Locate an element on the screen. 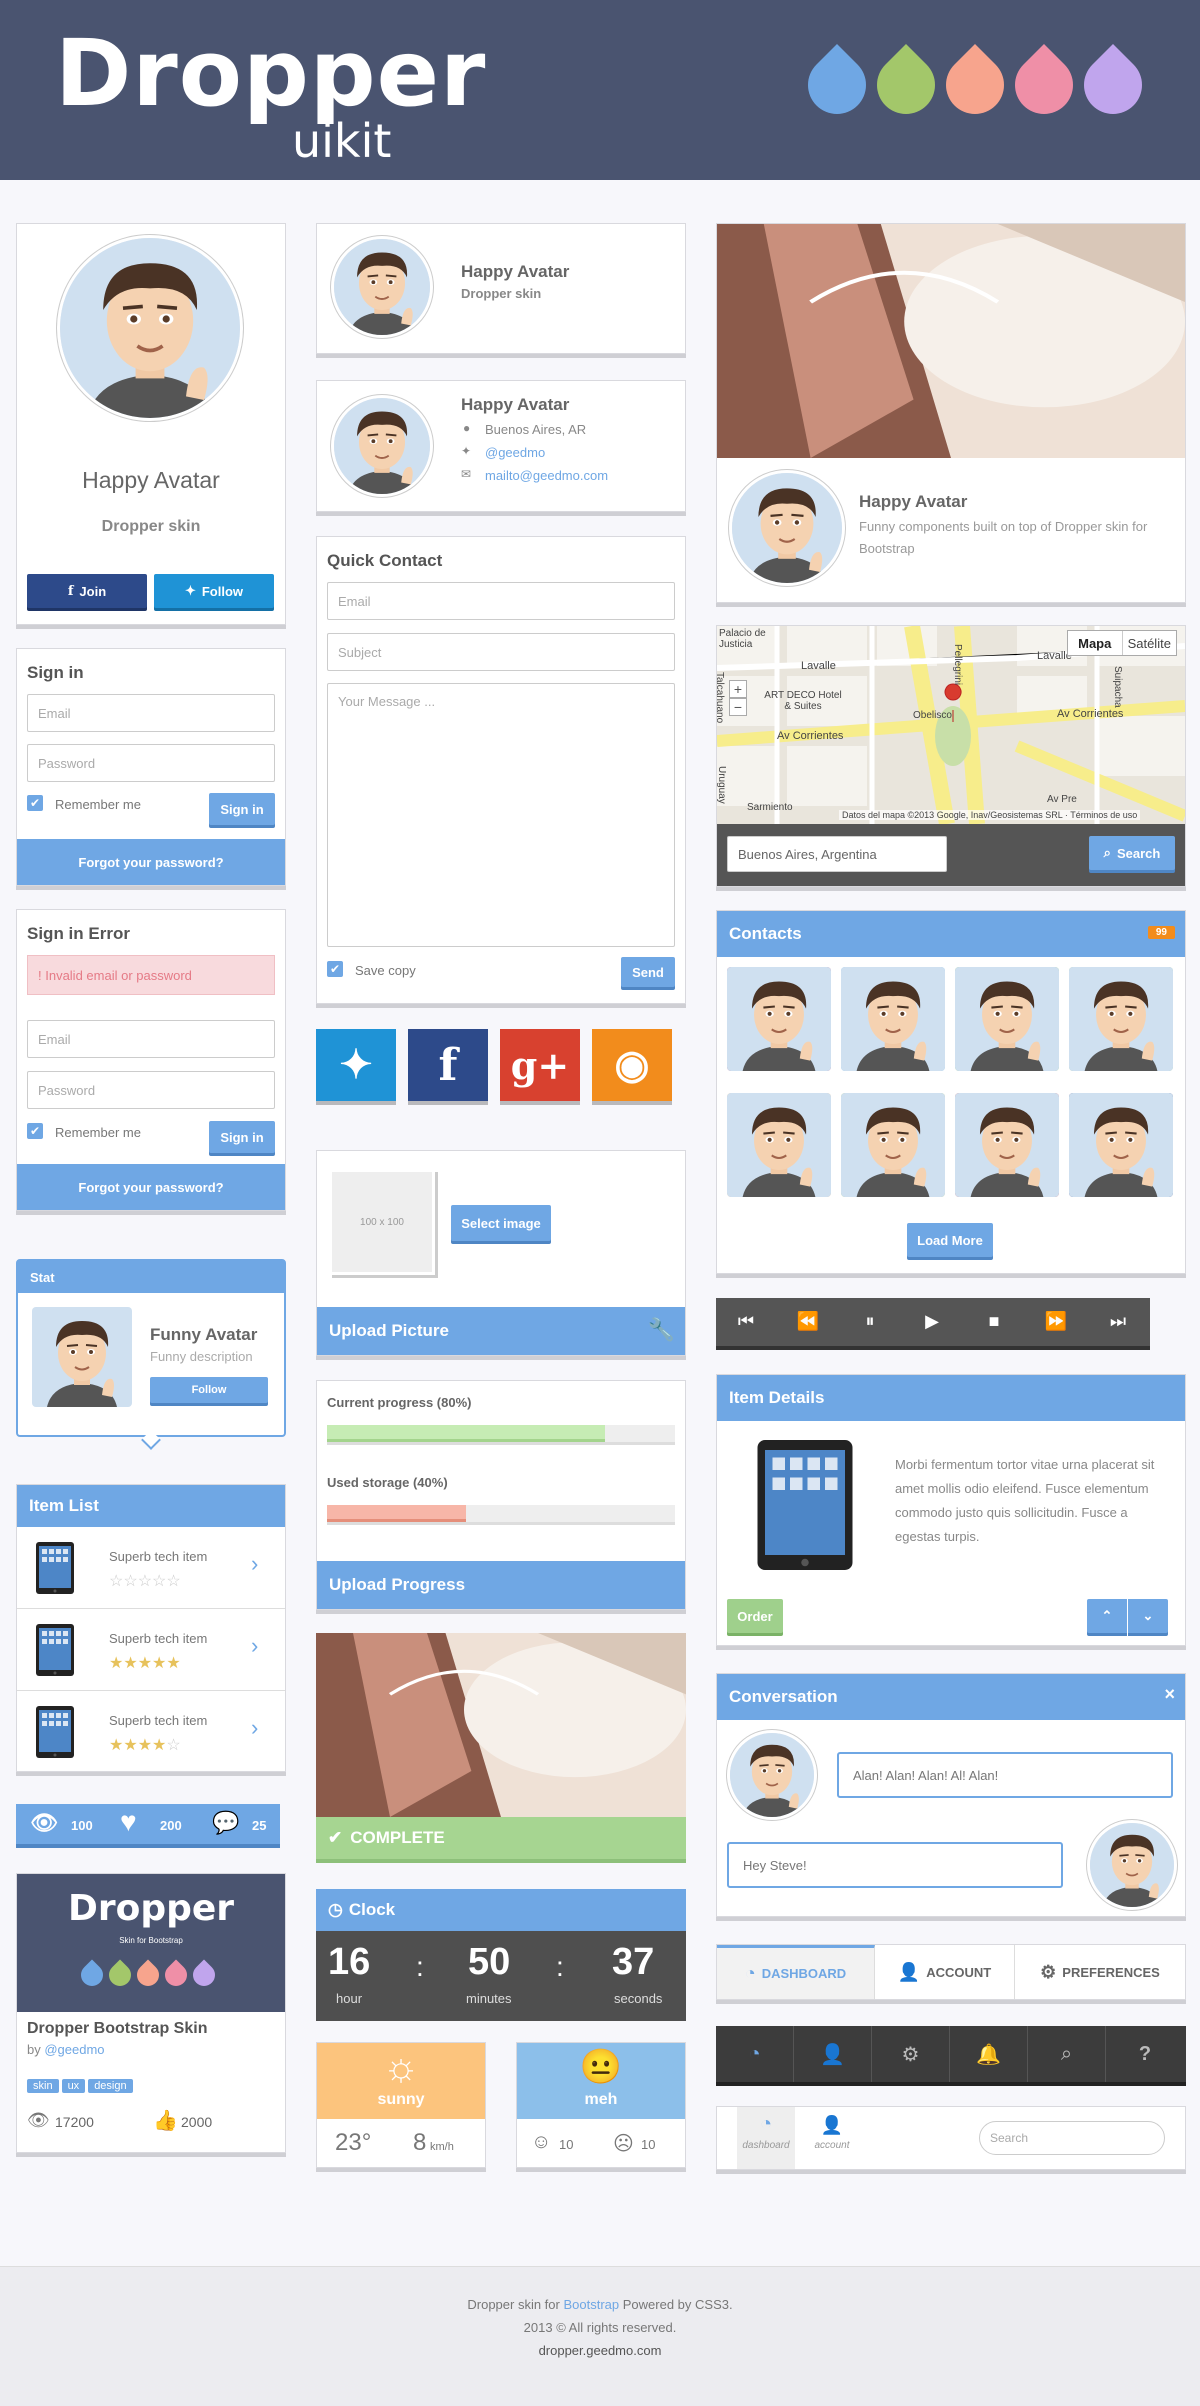  conversation-header: Conversation × is located at coordinates (951, 1697).